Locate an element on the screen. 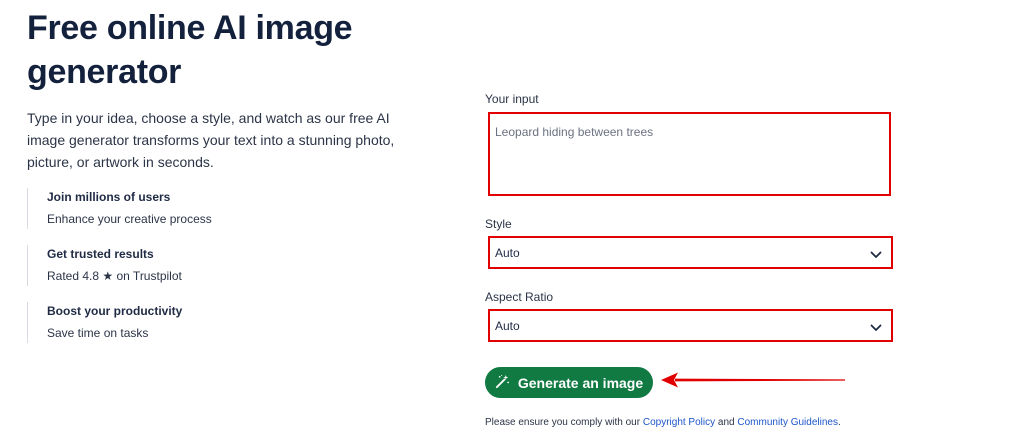 This screenshot has height=441, width=1024. style-label: Style is located at coordinates (498, 224).